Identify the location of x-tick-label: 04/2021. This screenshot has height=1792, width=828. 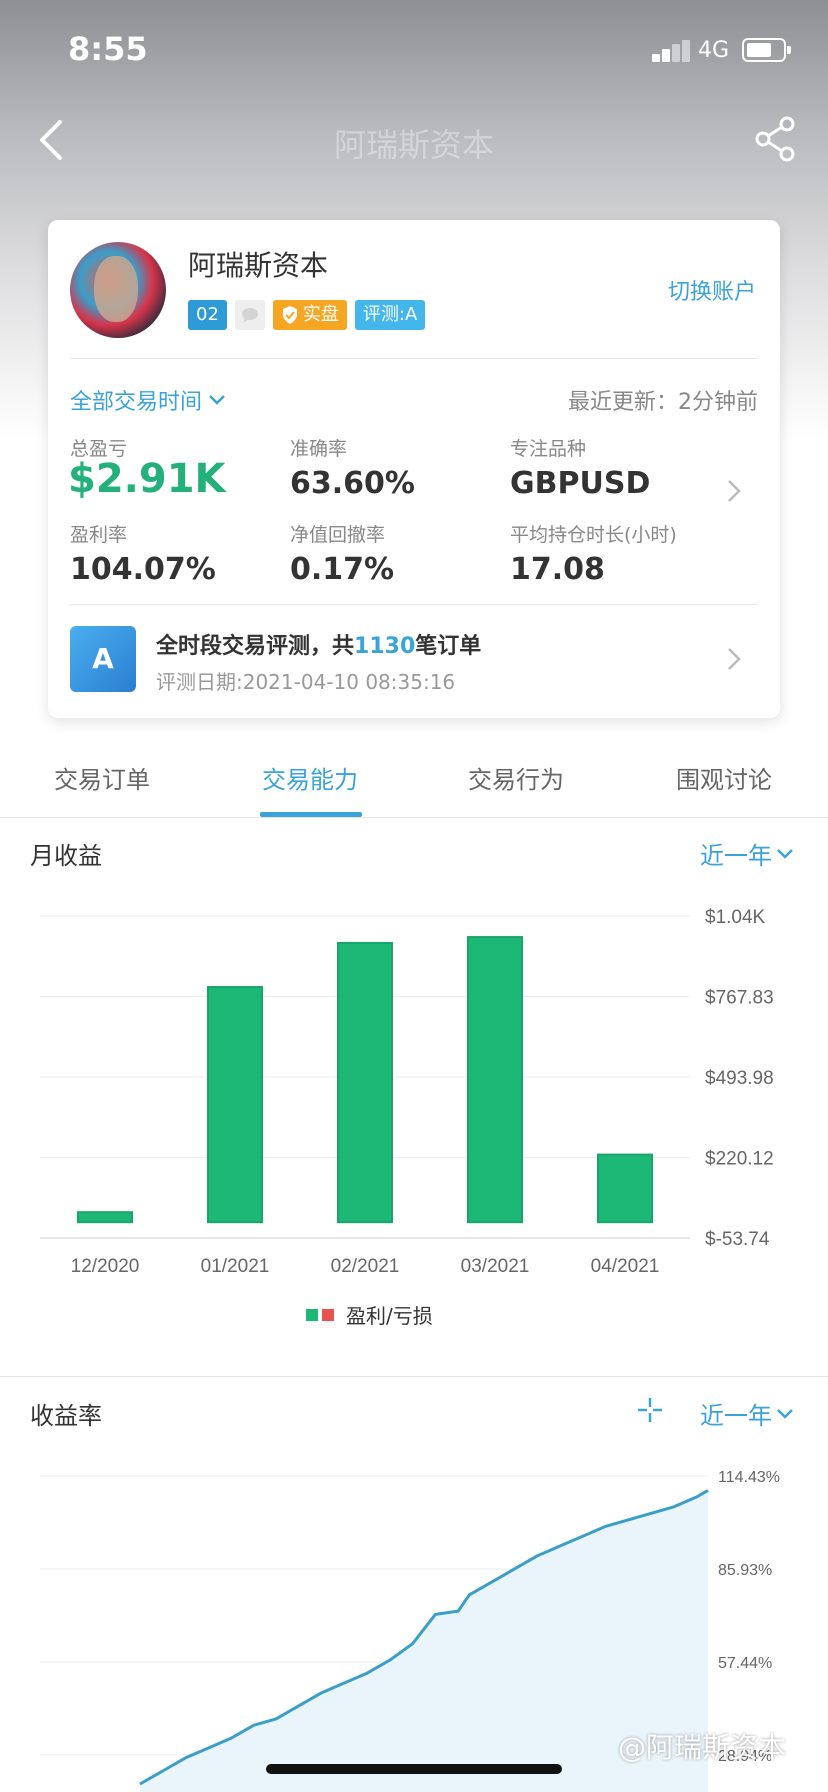
(625, 1266).